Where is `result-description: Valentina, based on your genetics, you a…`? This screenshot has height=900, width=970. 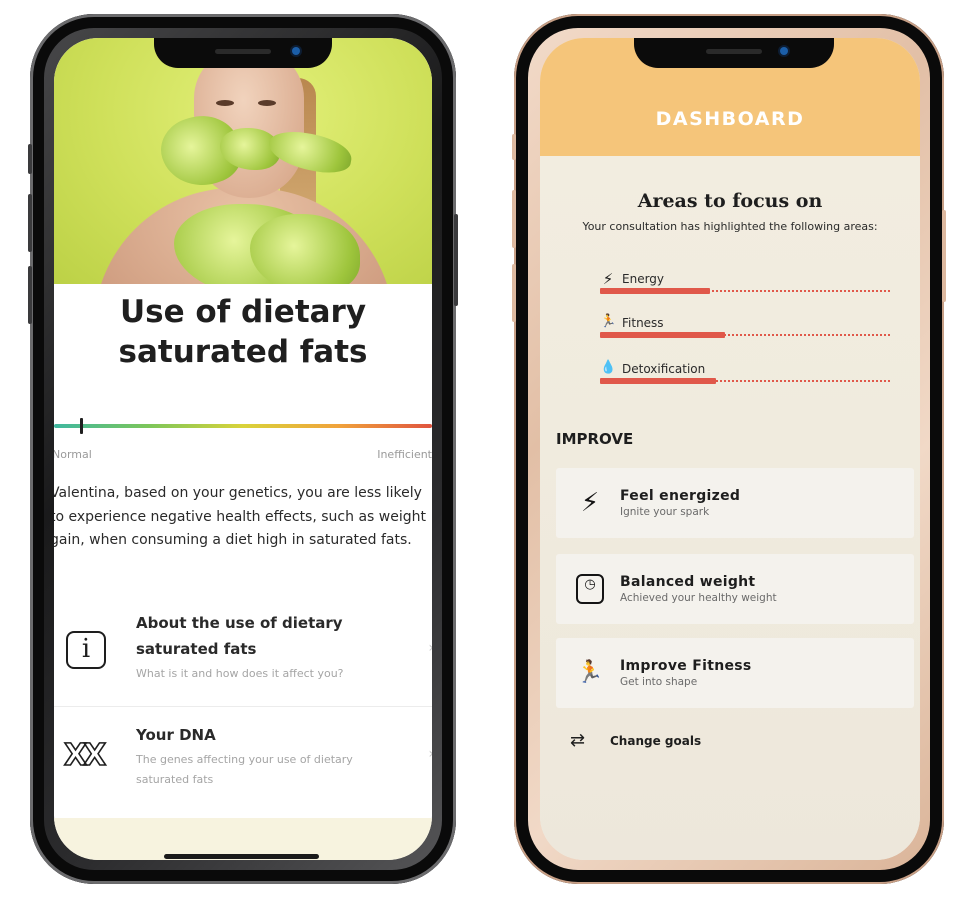
result-description: Valentina, based on your genetics, you a… is located at coordinates (240, 516).